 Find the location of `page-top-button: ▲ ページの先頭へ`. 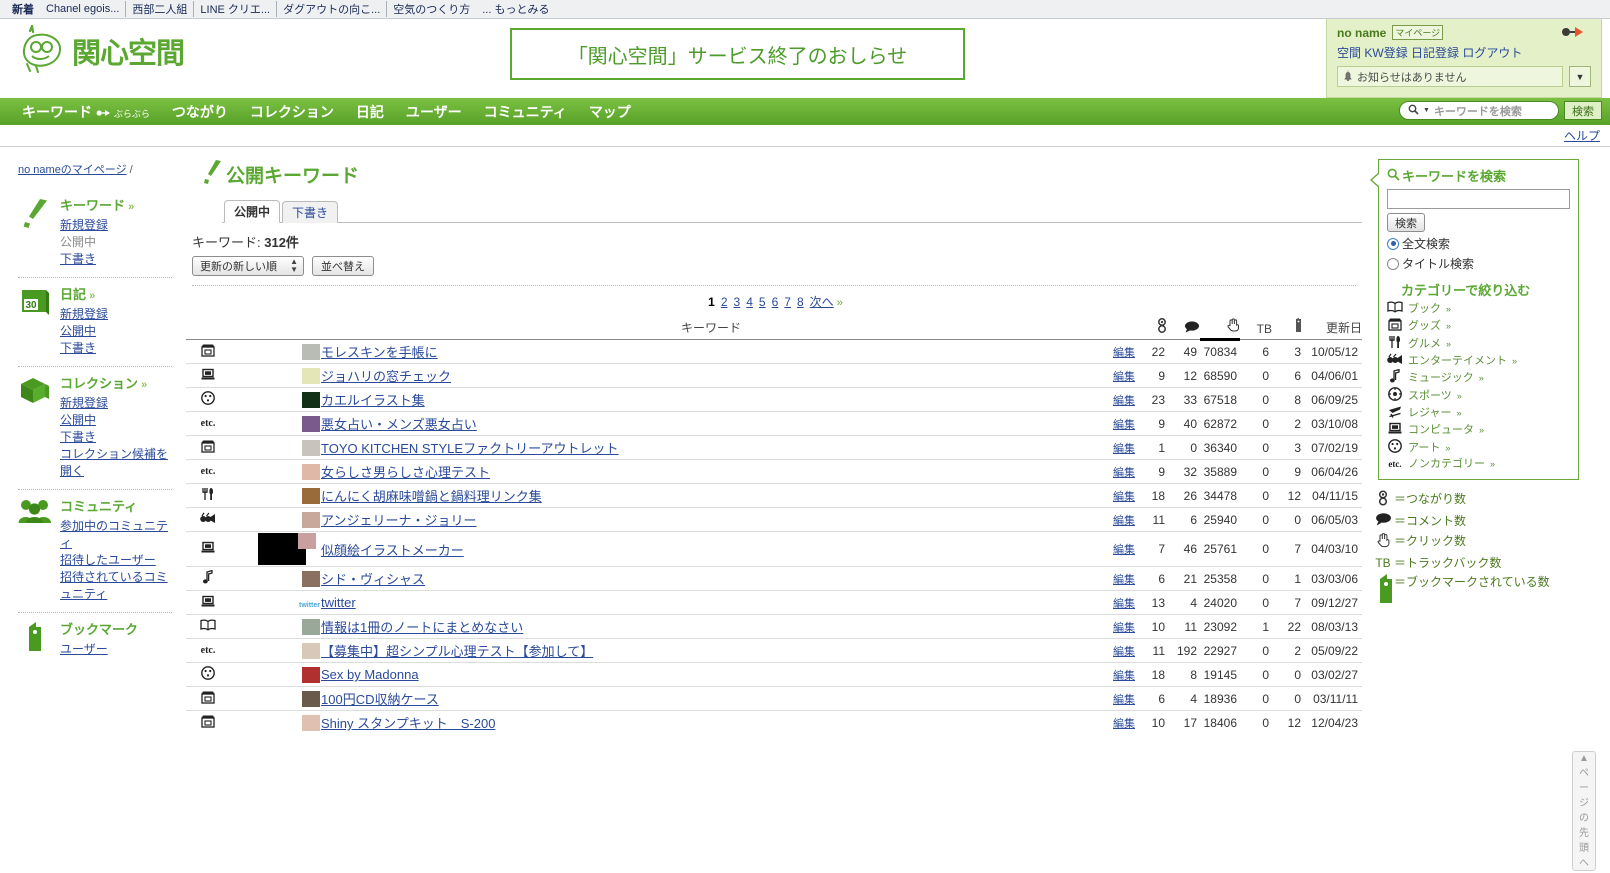

page-top-button: ▲ ページの先頭へ is located at coordinates (1584, 811).